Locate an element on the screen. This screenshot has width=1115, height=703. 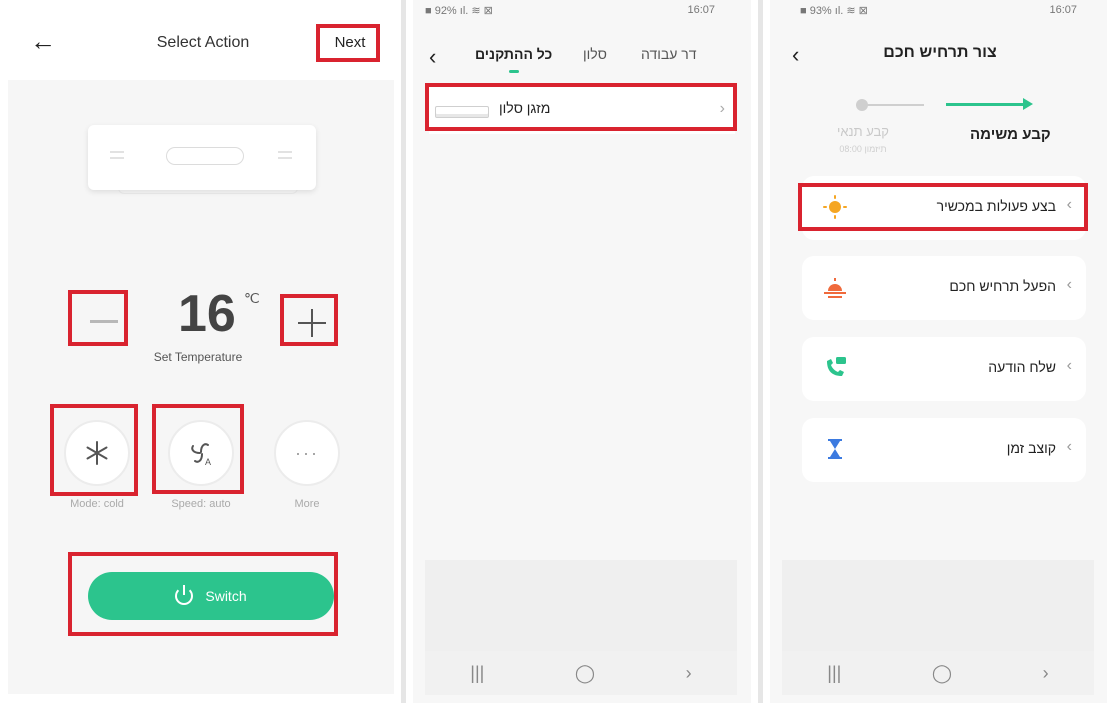
back-arrow-icon: ← is located at coordinates (43, 41).